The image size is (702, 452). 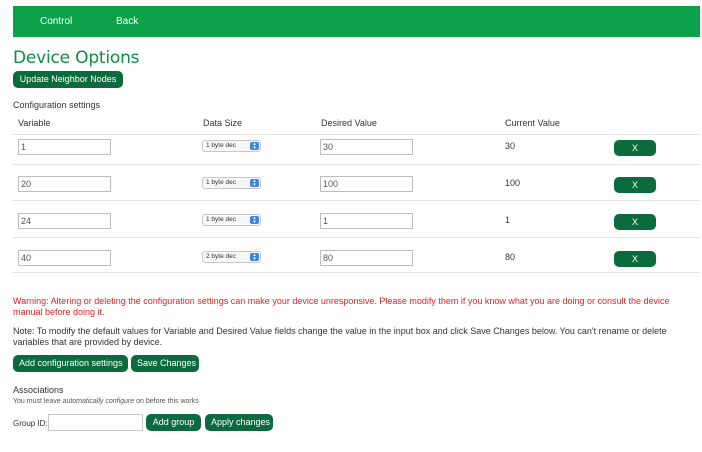 I want to click on header-current-value: Current Value, so click(x=532, y=123).